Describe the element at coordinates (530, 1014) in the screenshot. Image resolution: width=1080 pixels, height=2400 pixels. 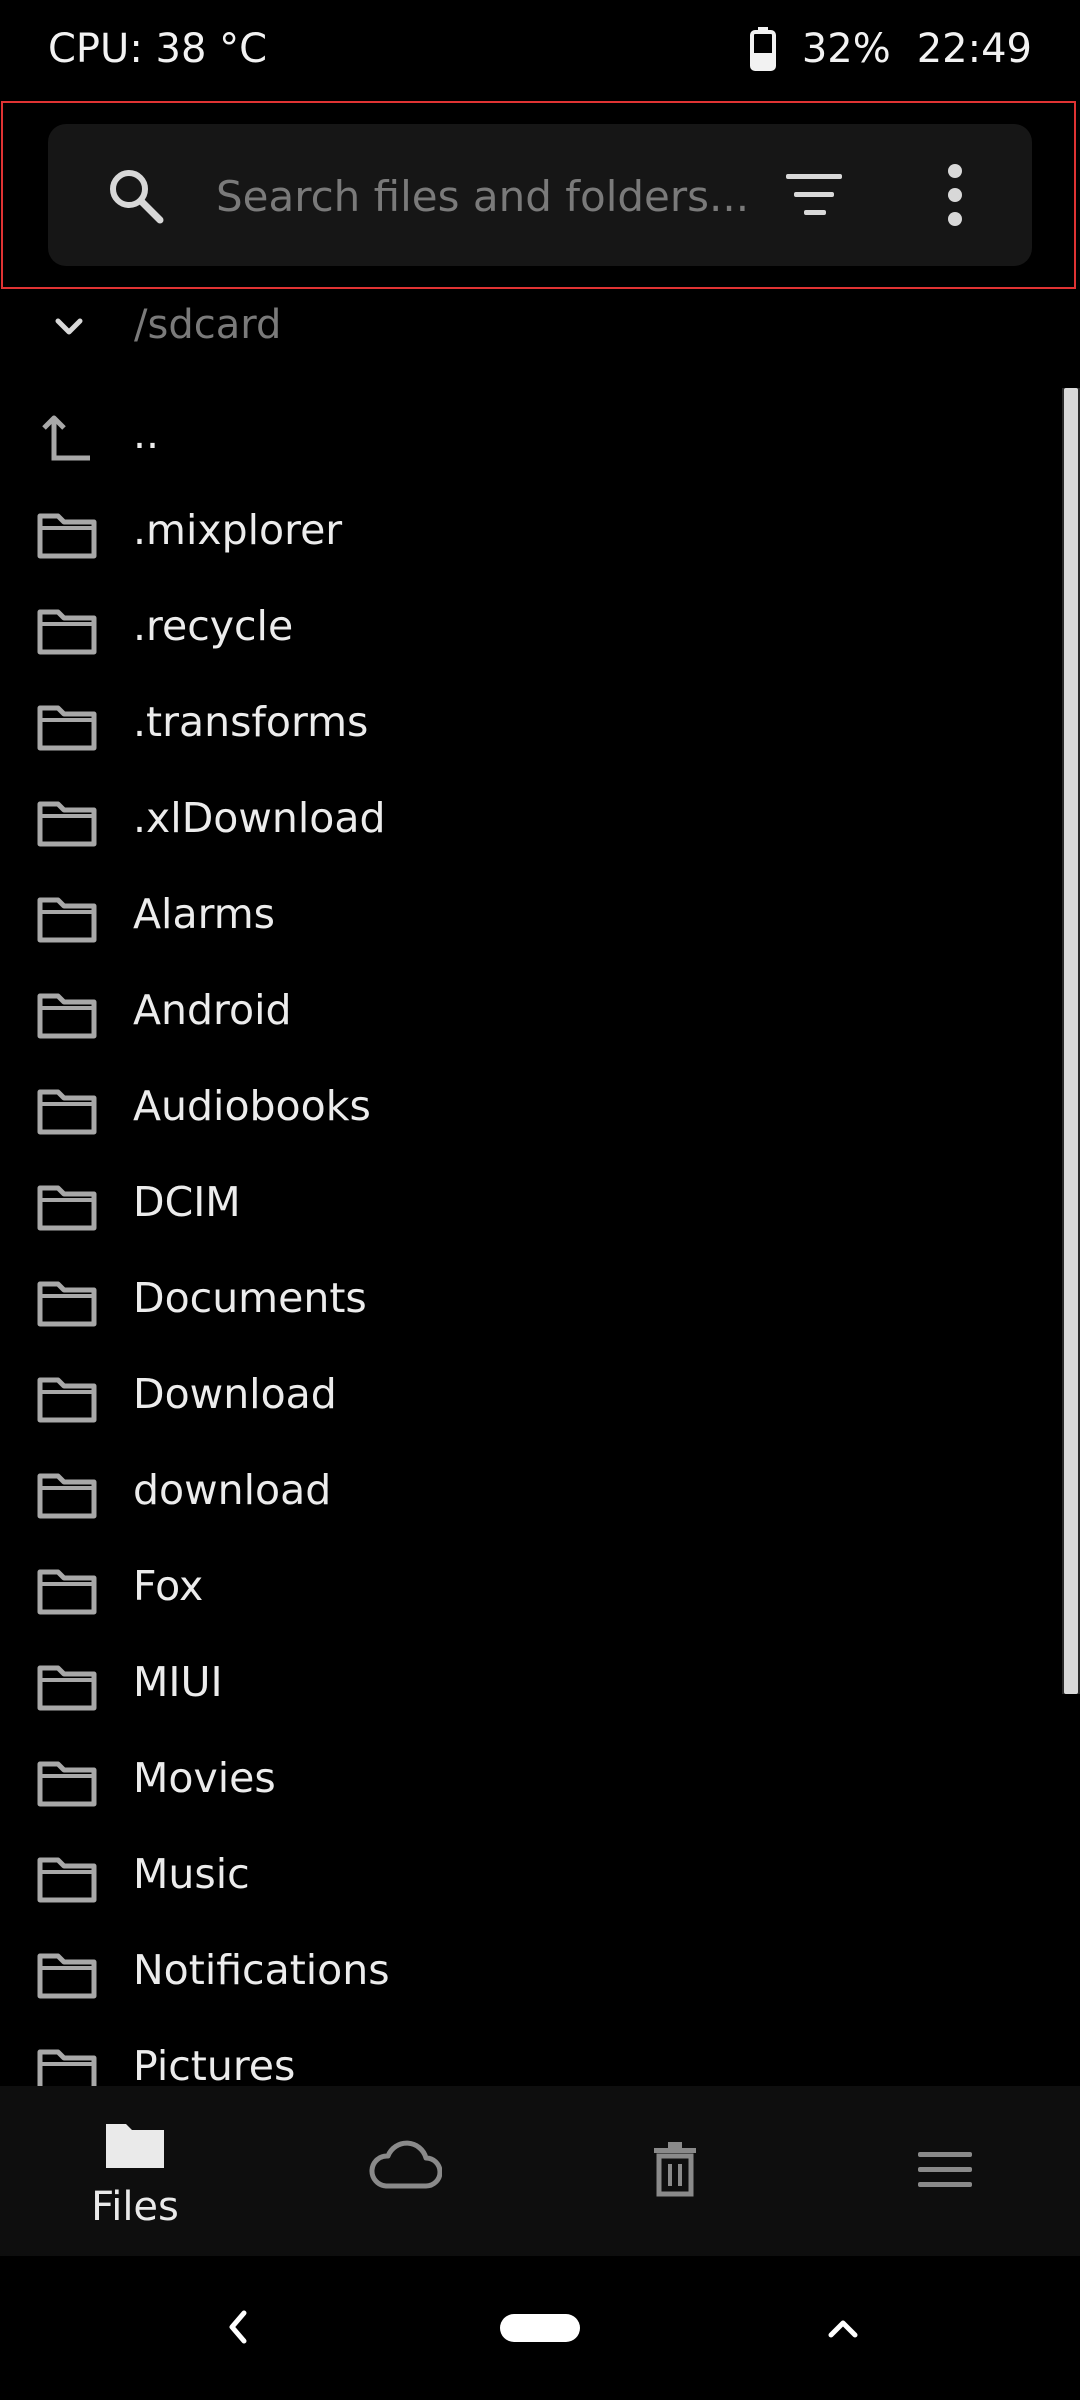
I see `list-item: Android` at that location.